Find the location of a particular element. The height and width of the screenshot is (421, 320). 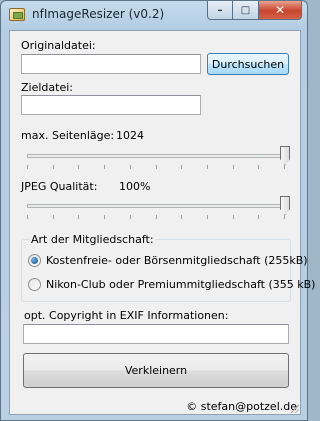

jpeg-quality-slider-thumb is located at coordinates (285, 205).